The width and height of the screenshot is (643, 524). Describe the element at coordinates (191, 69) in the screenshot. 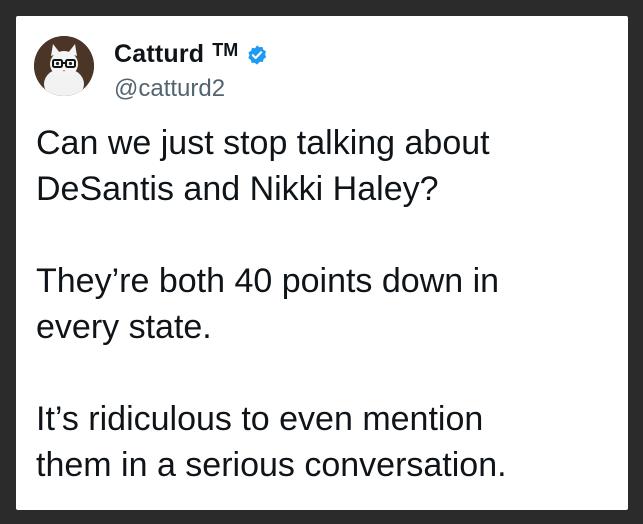

I see `author-info: Catturd TM @catturd2` at that location.